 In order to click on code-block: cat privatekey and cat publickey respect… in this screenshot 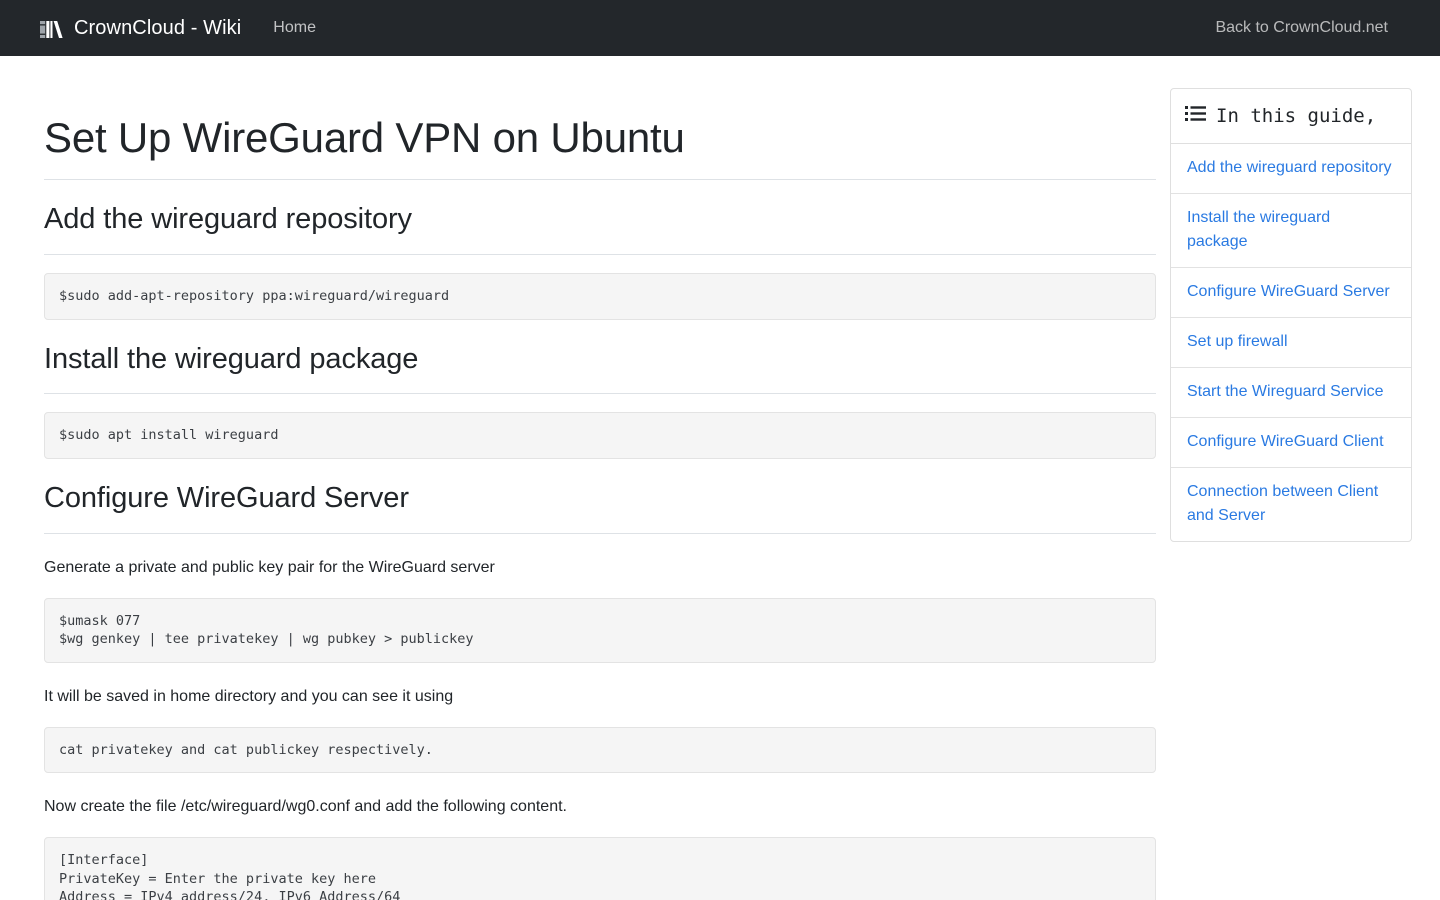, I will do `click(600, 750)`.